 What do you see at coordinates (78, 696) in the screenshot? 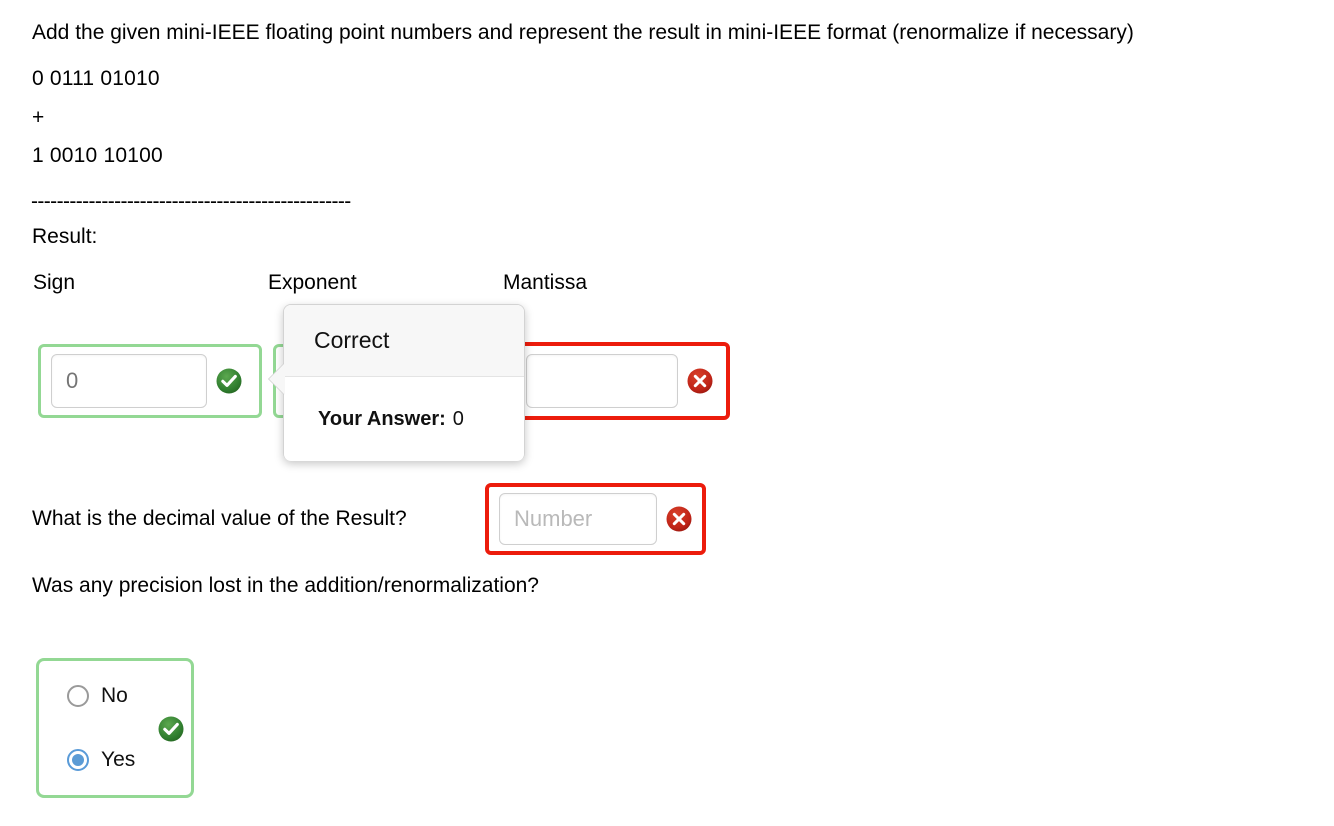
I see `radio-dot-no` at bounding box center [78, 696].